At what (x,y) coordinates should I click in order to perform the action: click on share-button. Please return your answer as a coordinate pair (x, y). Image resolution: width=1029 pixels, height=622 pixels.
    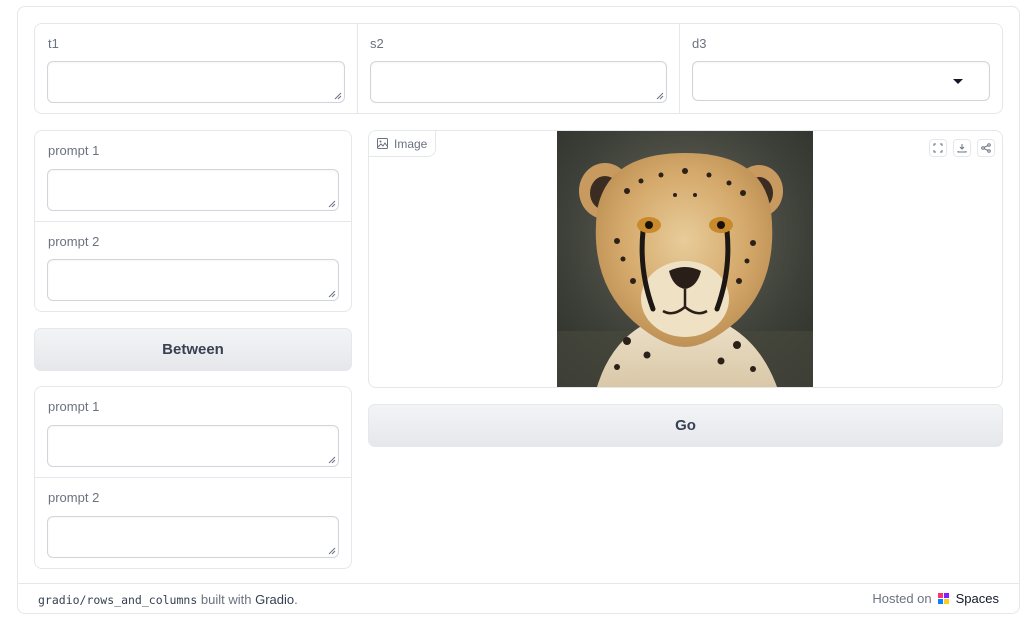
    Looking at the image, I should click on (986, 148).